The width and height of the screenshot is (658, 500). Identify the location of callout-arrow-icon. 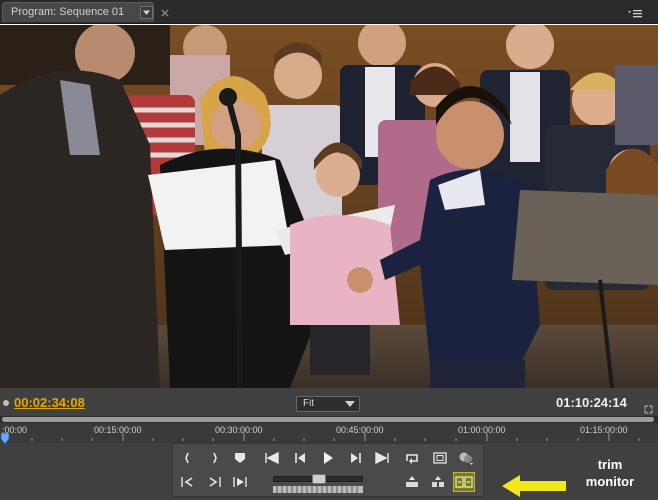
(534, 486).